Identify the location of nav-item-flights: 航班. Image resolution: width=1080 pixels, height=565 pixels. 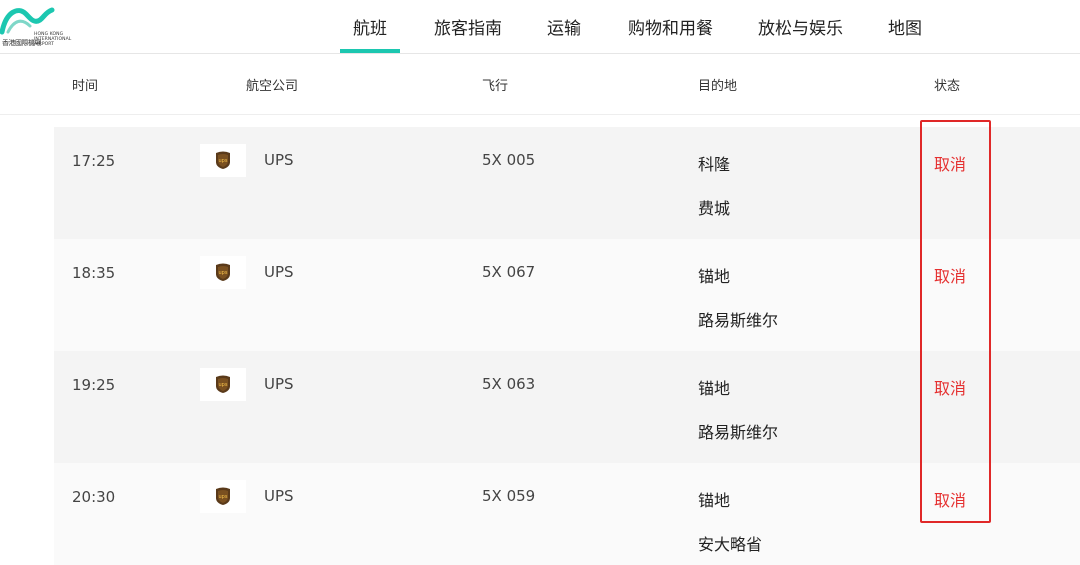
(370, 26).